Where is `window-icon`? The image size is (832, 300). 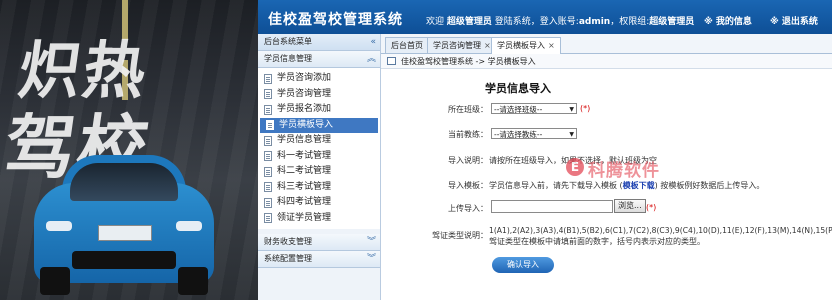 window-icon is located at coordinates (391, 61).